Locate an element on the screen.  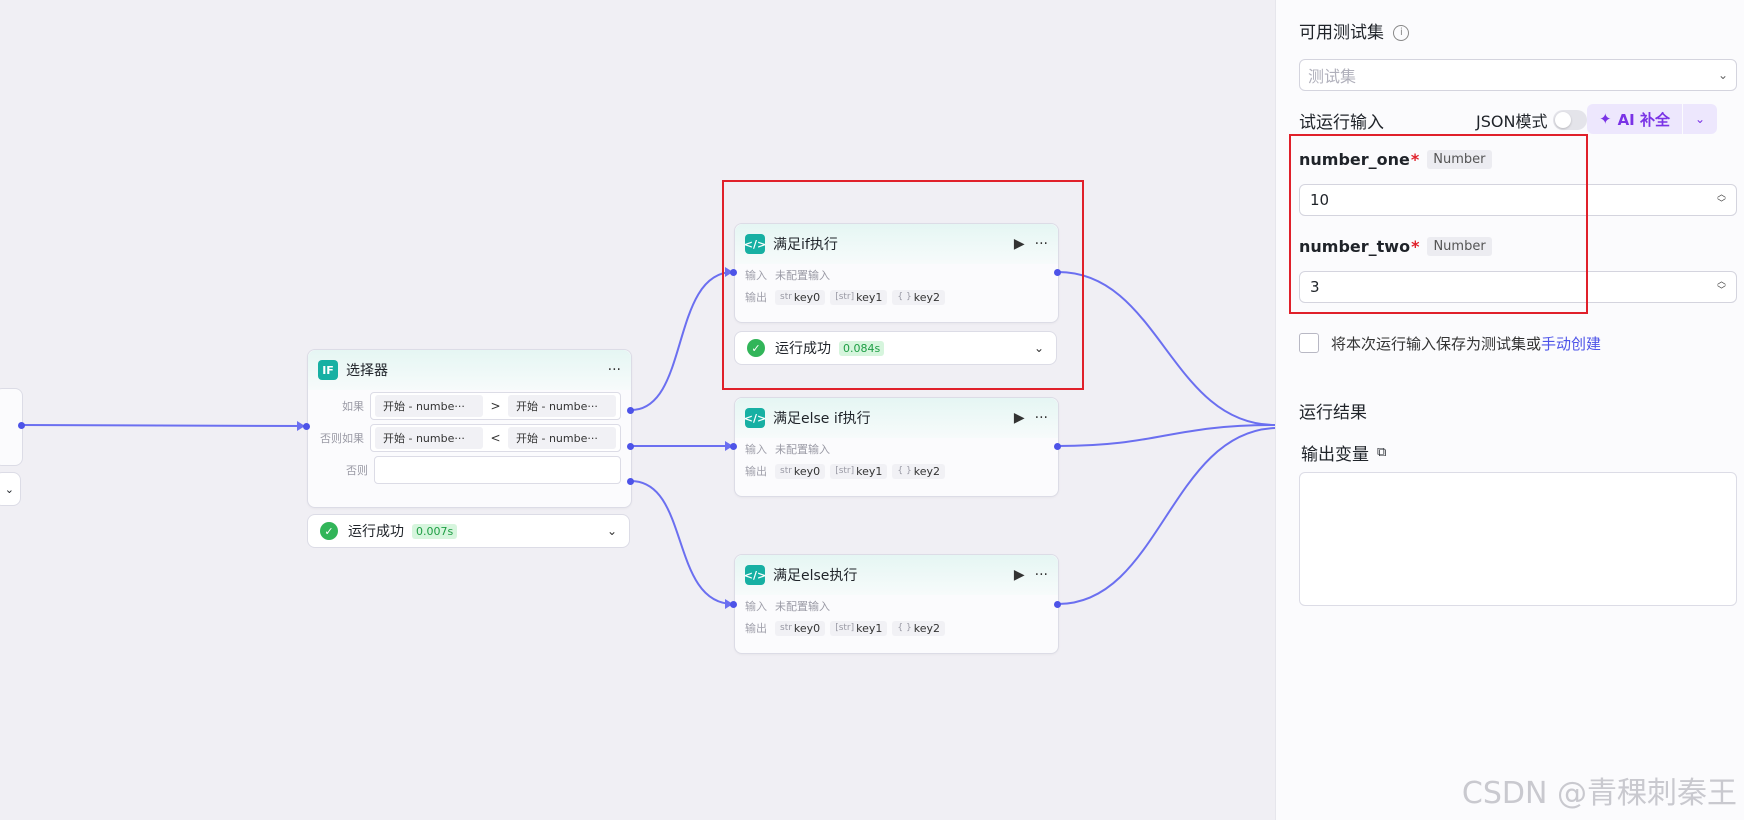
manual-create-link: 手动创建 is located at coordinates (1571, 344).